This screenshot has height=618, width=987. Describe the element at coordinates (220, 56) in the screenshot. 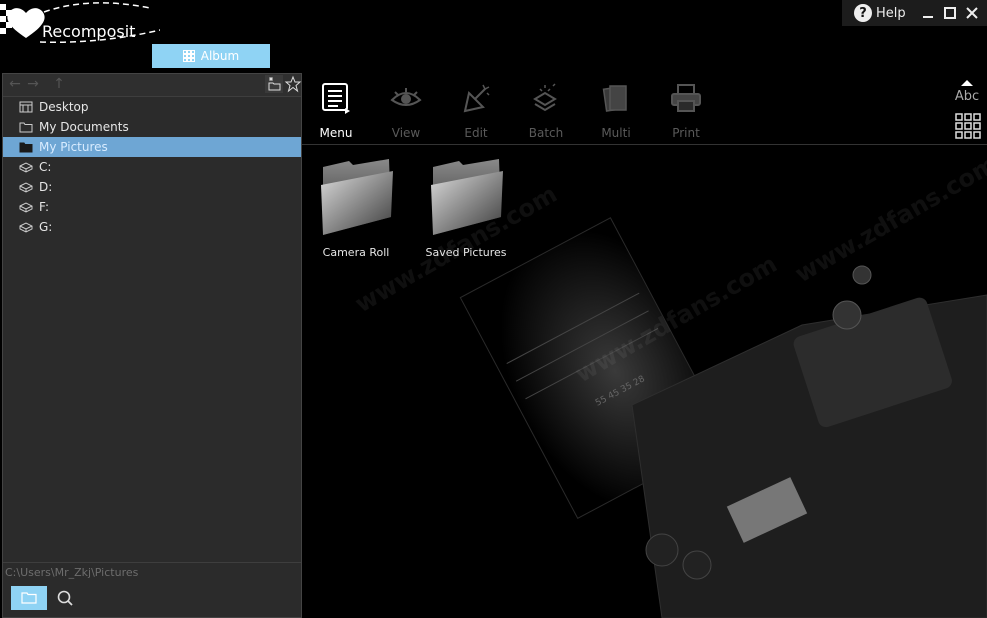

I see `album-tab-label: Album` at that location.